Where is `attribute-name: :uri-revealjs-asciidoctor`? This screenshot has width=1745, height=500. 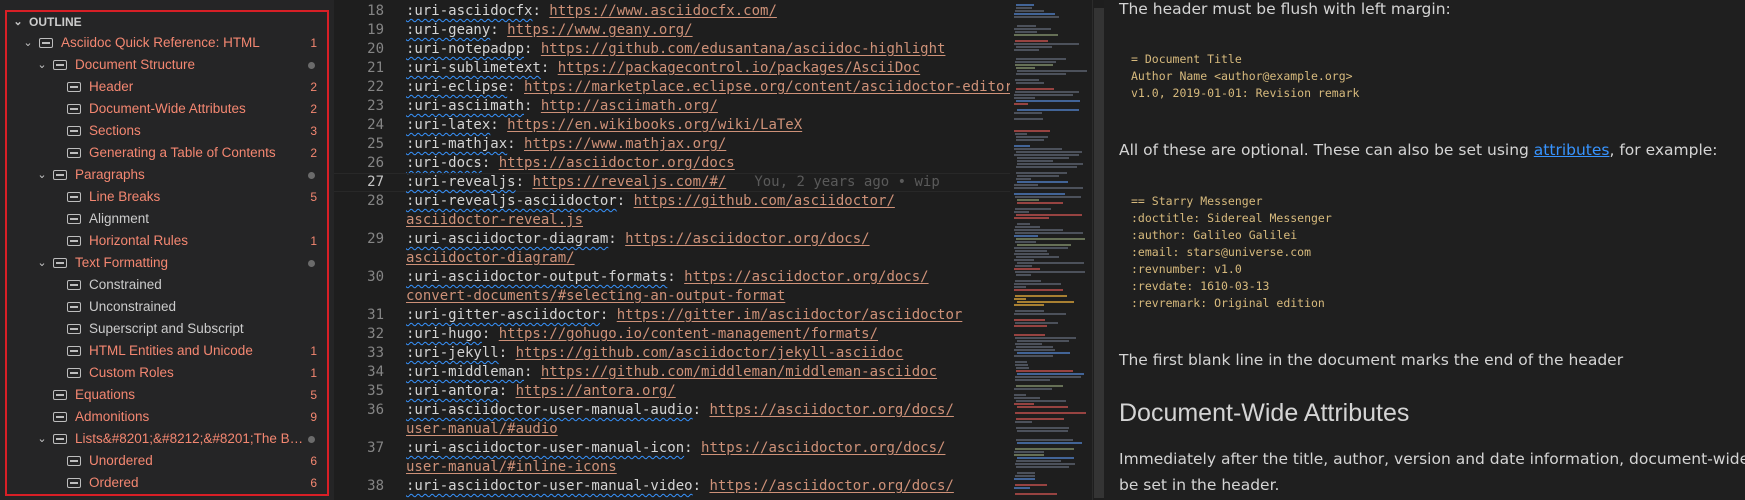
attribute-name: :uri-revealjs-asciidoctor is located at coordinates (511, 201).